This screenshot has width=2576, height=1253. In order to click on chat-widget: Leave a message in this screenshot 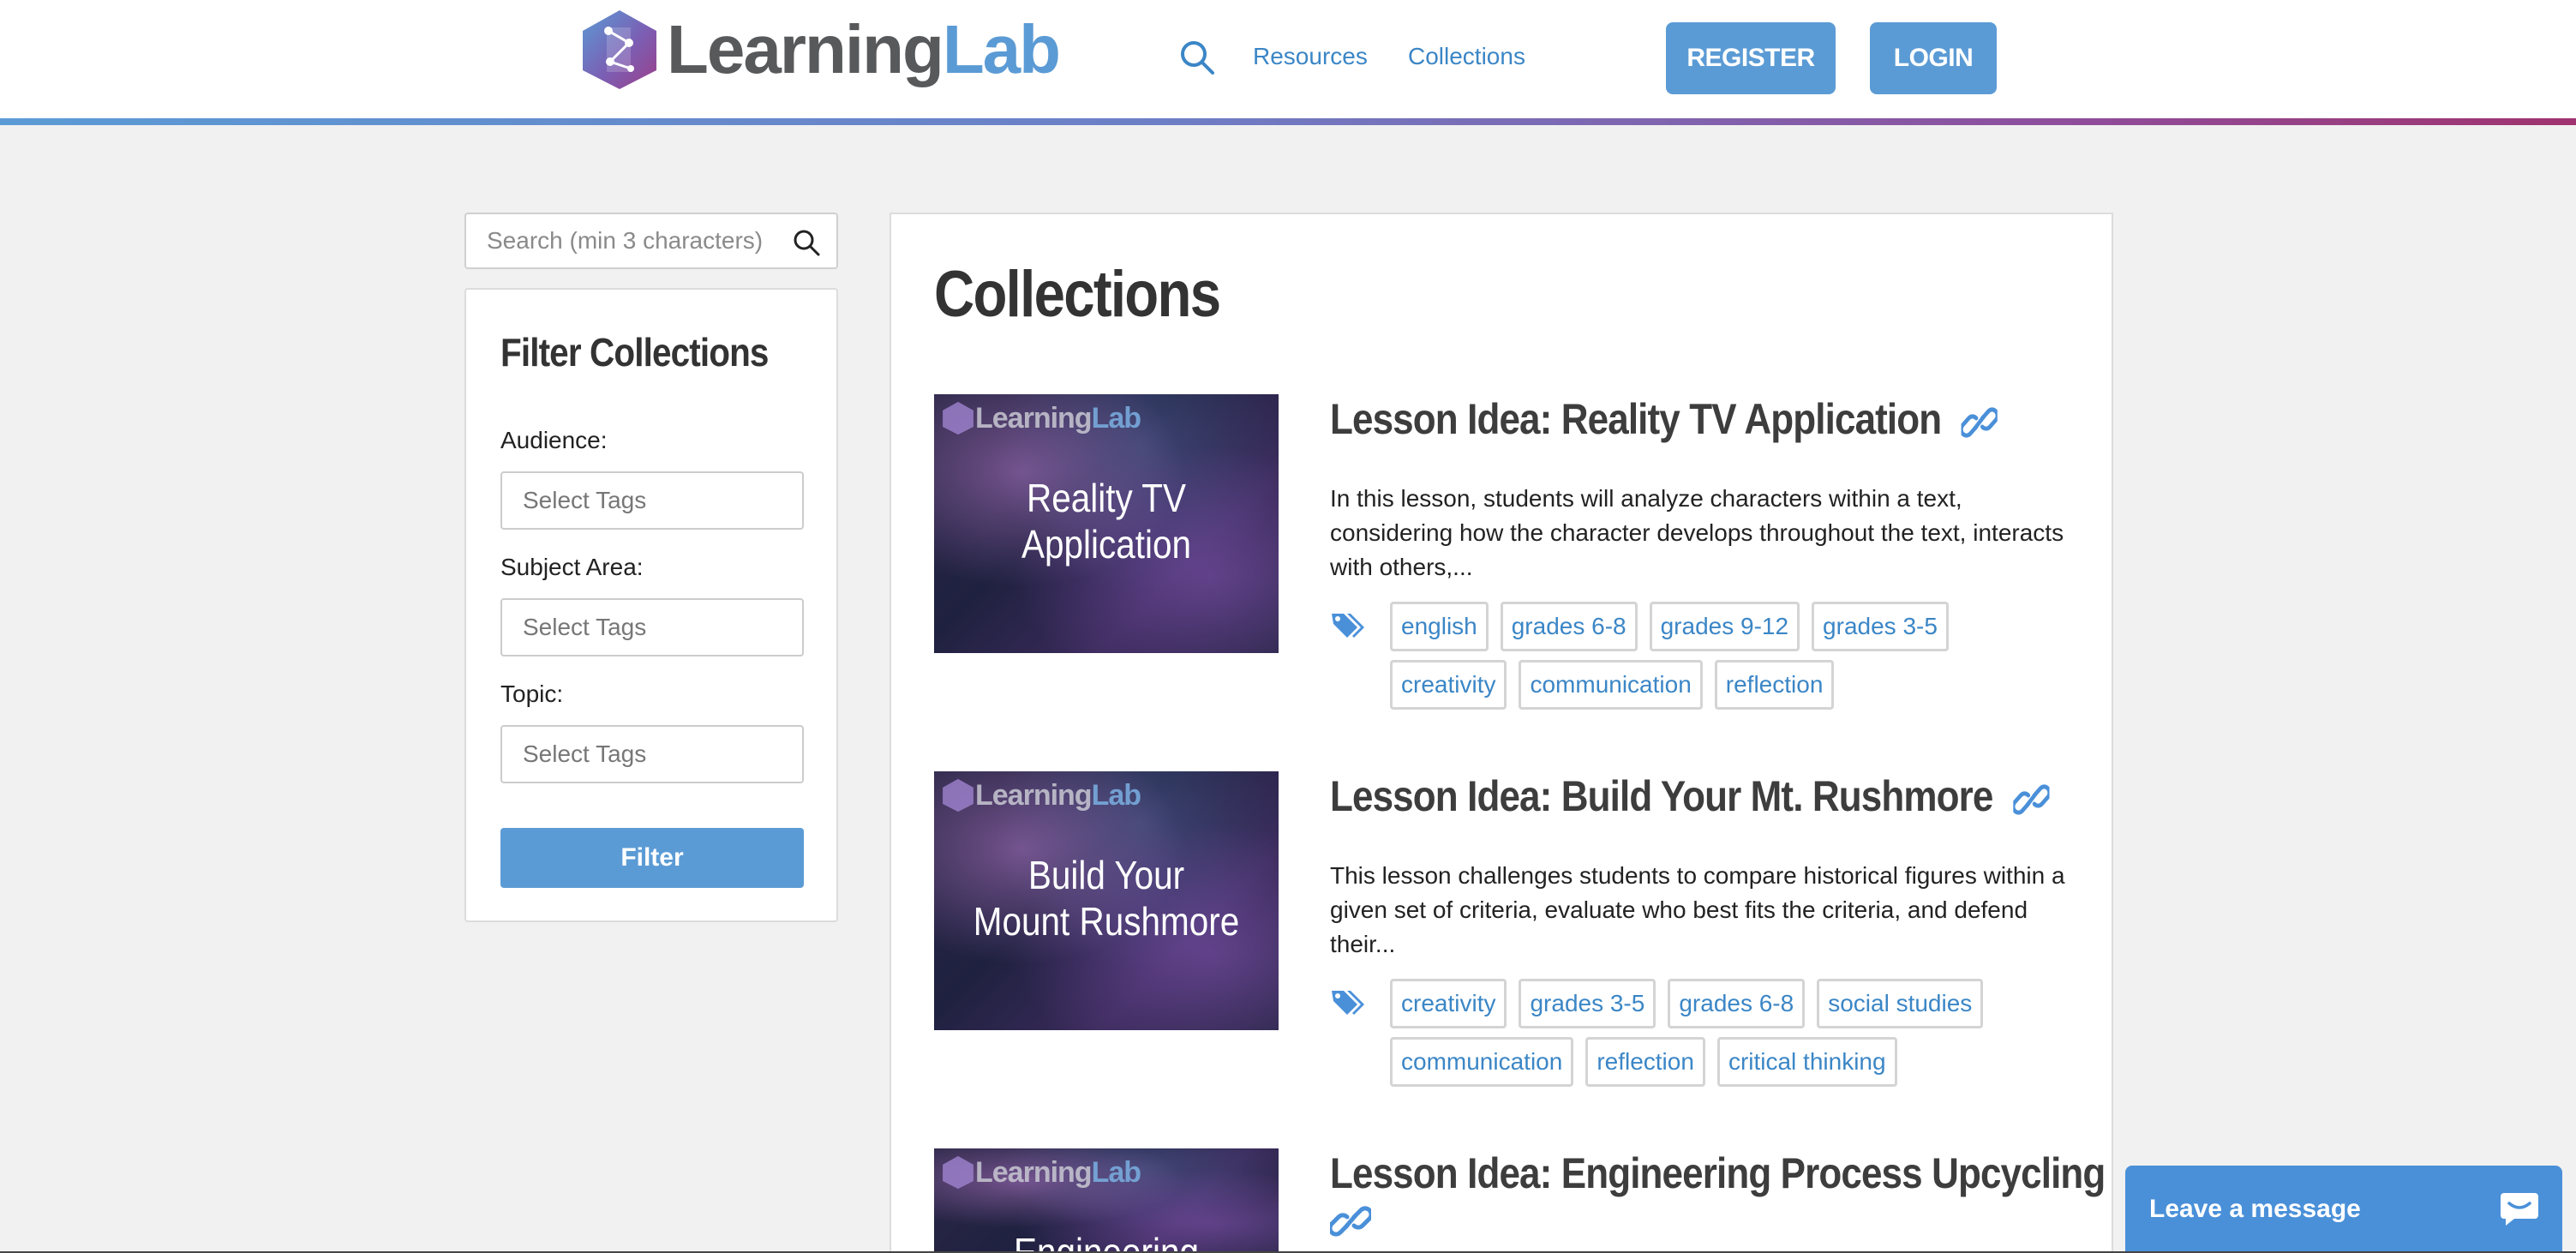, I will do `click(2343, 1209)`.